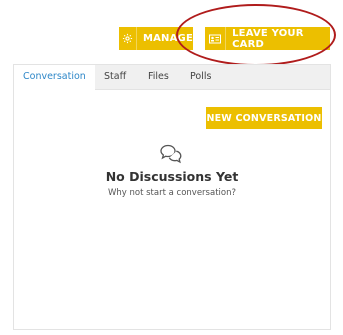  I want to click on tab-files: Files, so click(158, 77).